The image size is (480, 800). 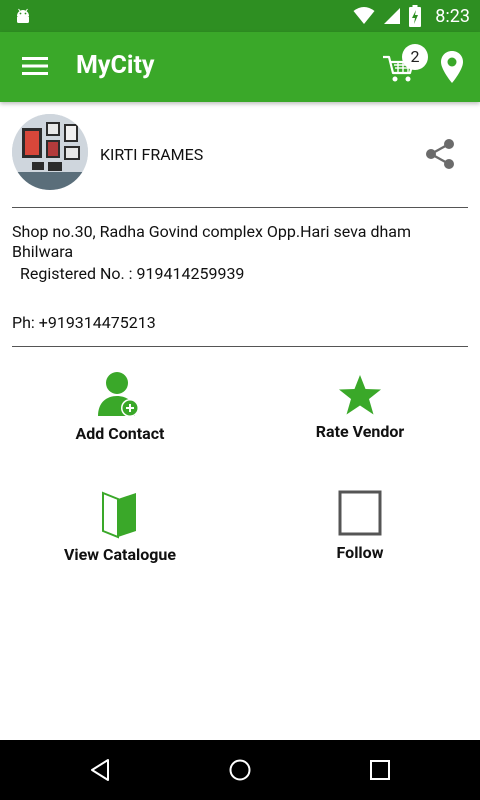 What do you see at coordinates (23, 15) in the screenshot?
I see `android-icon` at bounding box center [23, 15].